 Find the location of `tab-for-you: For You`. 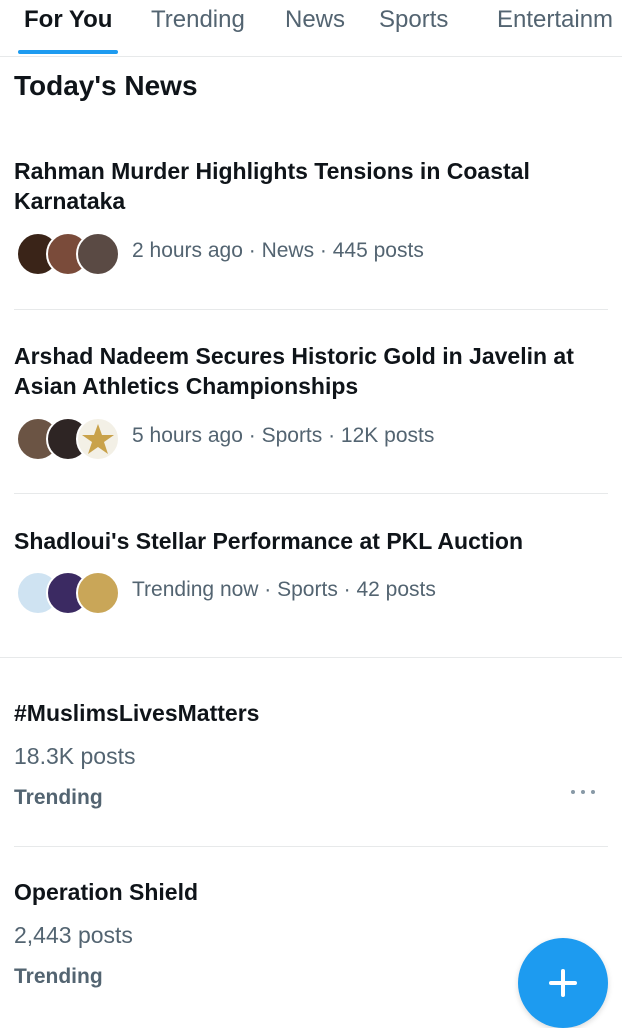

tab-for-you: For You is located at coordinates (68, 20).